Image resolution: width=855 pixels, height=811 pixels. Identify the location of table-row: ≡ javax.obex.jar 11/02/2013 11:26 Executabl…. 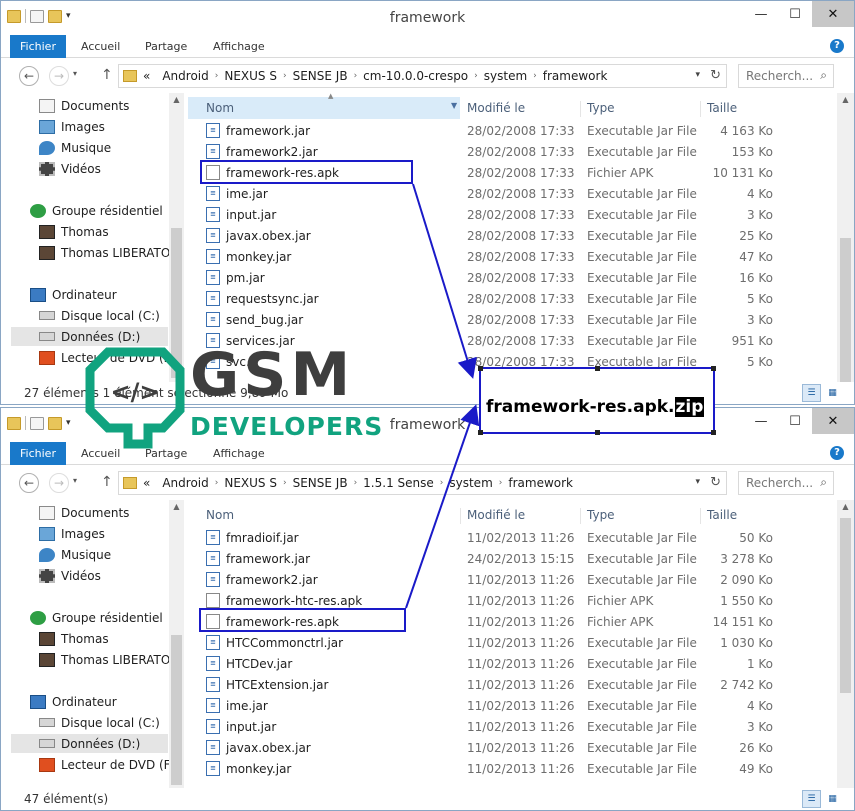
(521, 747).